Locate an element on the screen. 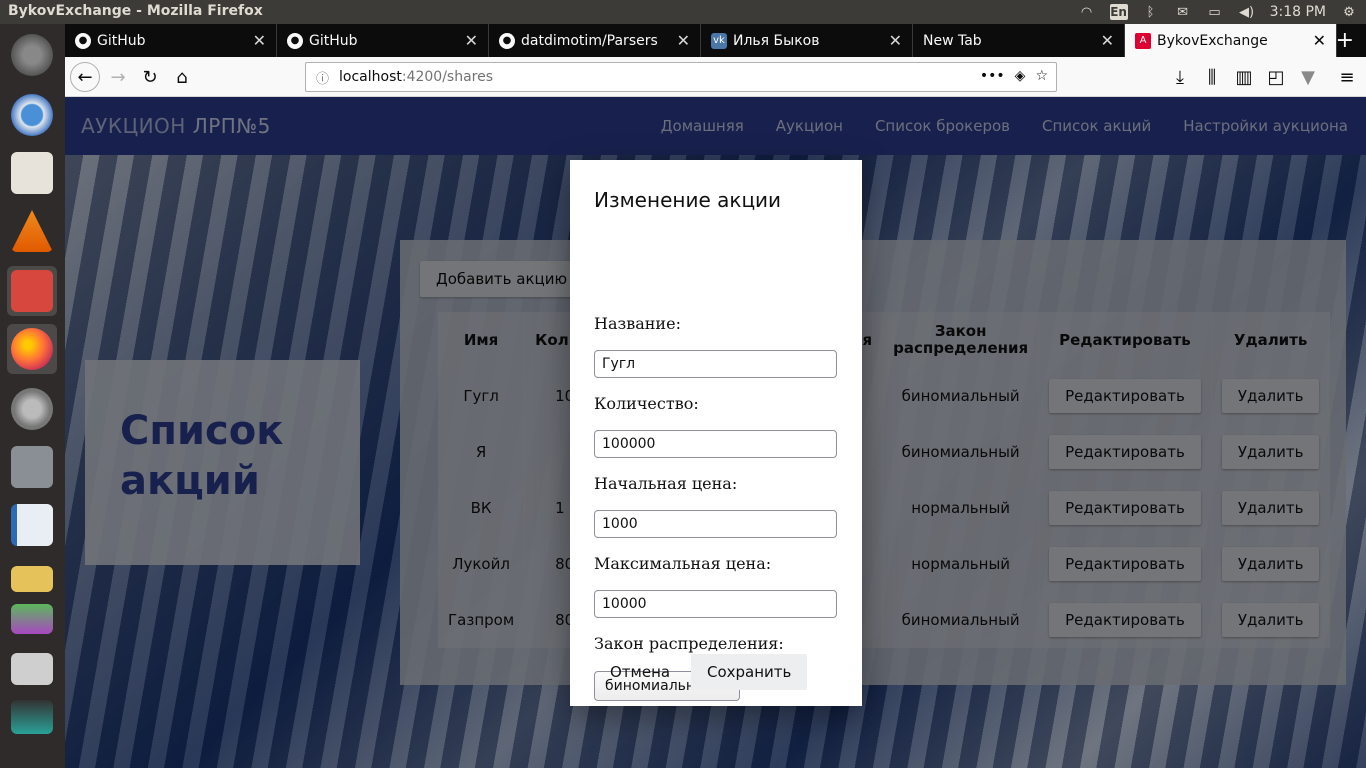  volume-icon: ◀) is located at coordinates (1247, 12).